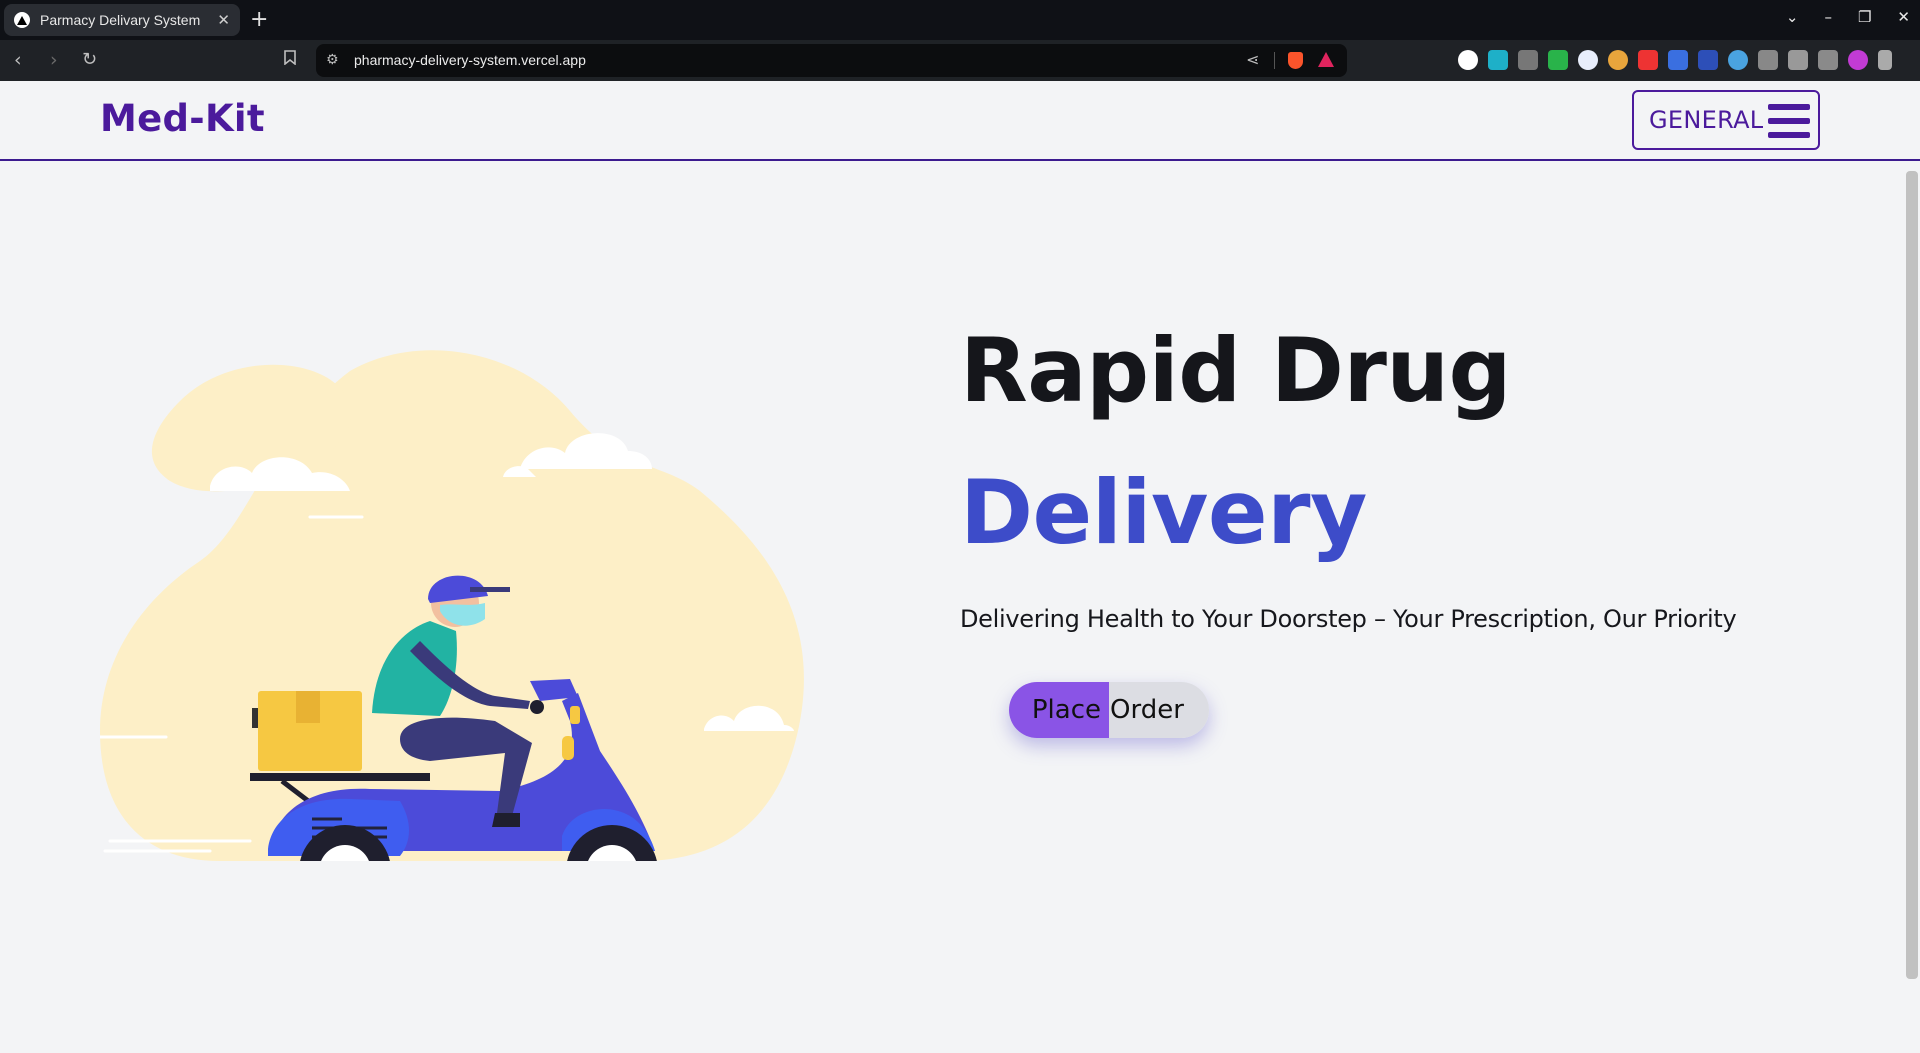  Describe the element at coordinates (1618, 60) in the screenshot. I see `extension-globe-icon` at that location.